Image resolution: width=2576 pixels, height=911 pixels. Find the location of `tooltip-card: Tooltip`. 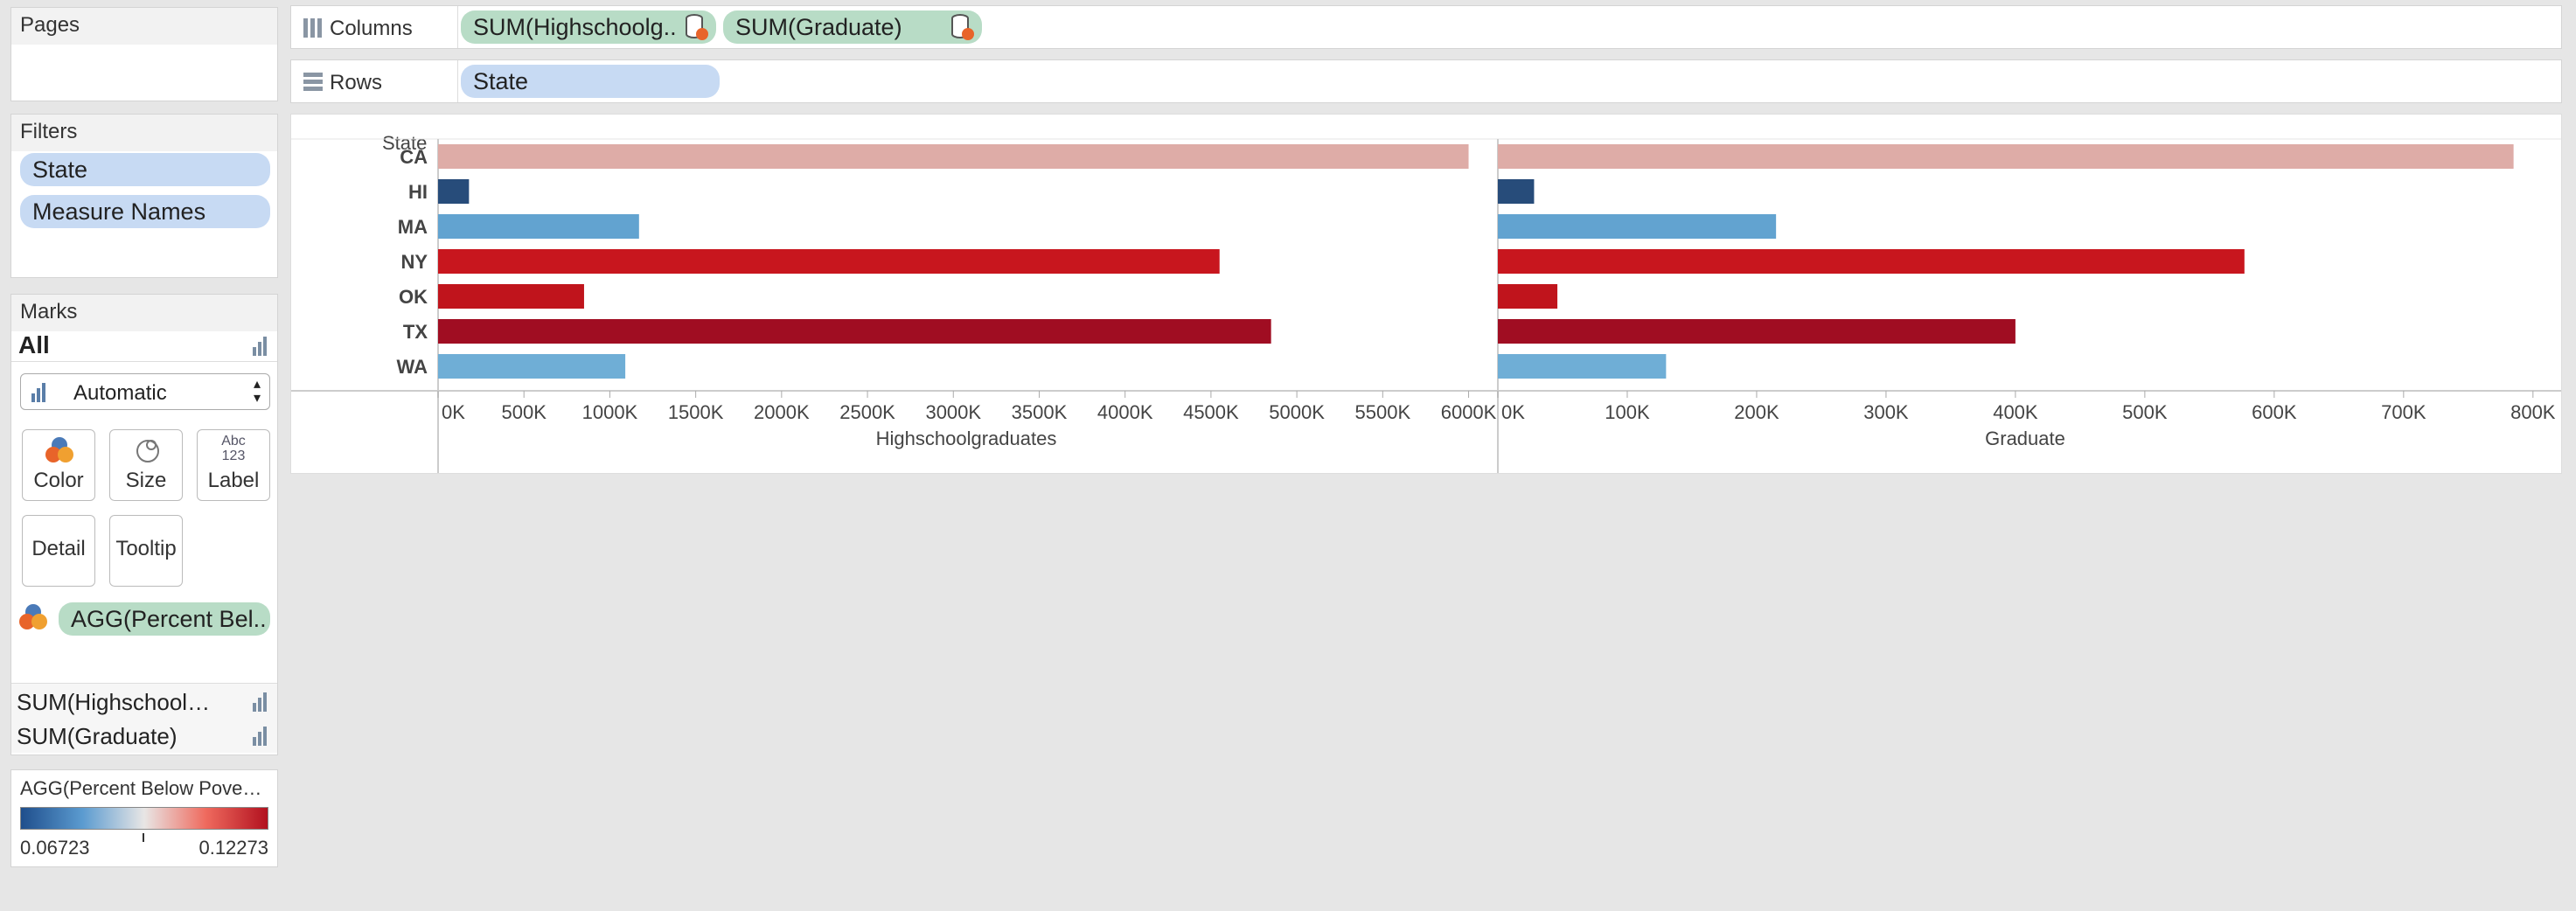

tooltip-card: Tooltip is located at coordinates (146, 551).